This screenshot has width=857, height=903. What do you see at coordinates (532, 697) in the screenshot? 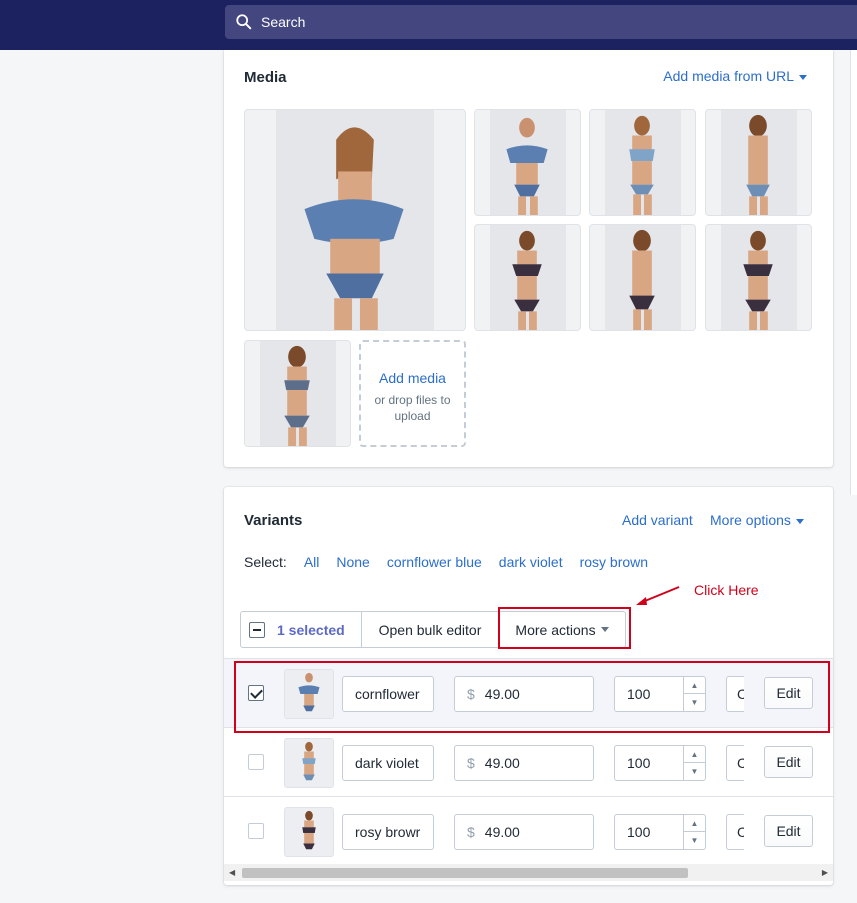
I see `annotation-box-selected-row` at bounding box center [532, 697].